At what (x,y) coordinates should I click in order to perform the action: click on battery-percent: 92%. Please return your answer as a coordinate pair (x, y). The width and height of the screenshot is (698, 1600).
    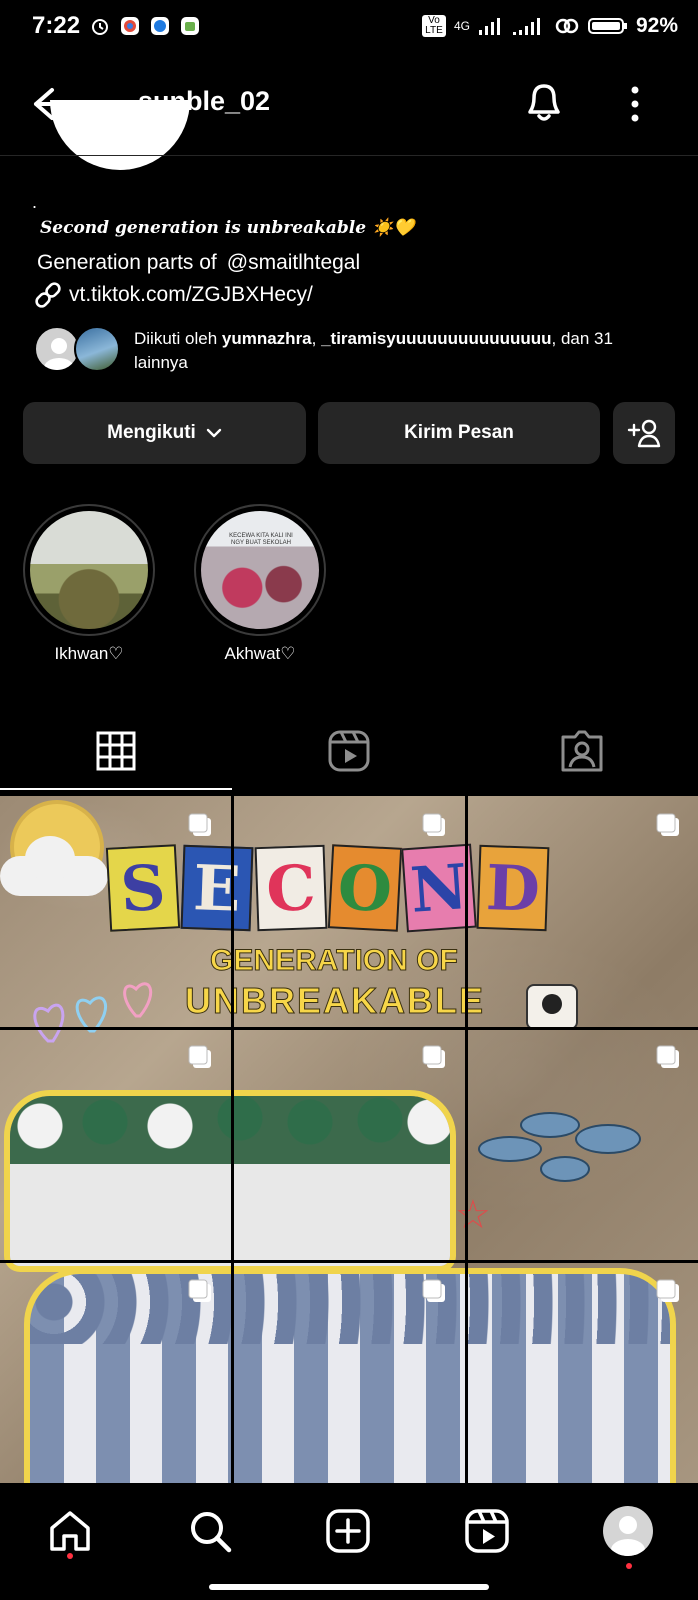
    Looking at the image, I should click on (656, 25).